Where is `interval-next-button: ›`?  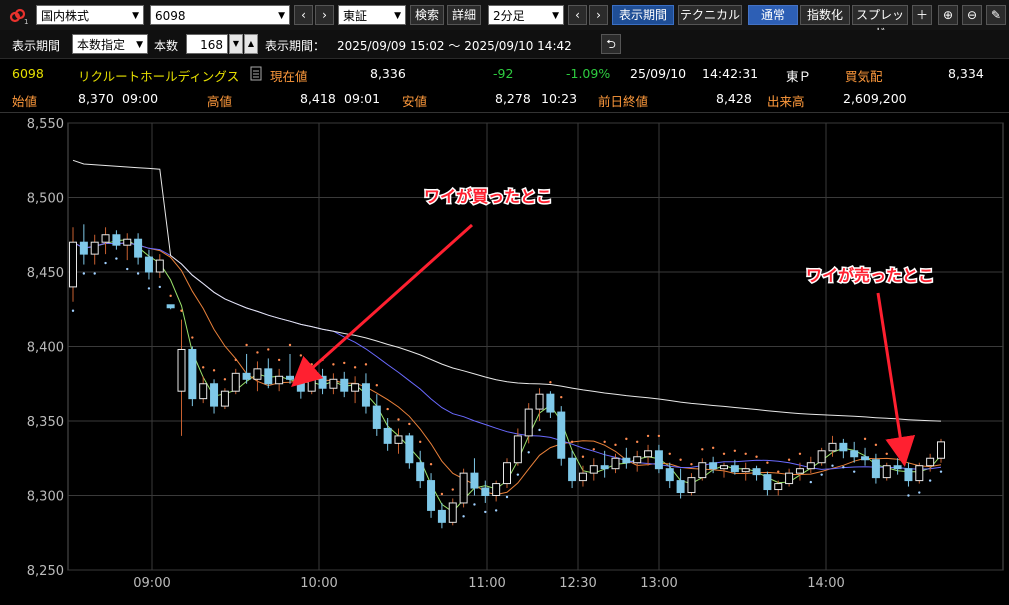
interval-next-button: › is located at coordinates (598, 15).